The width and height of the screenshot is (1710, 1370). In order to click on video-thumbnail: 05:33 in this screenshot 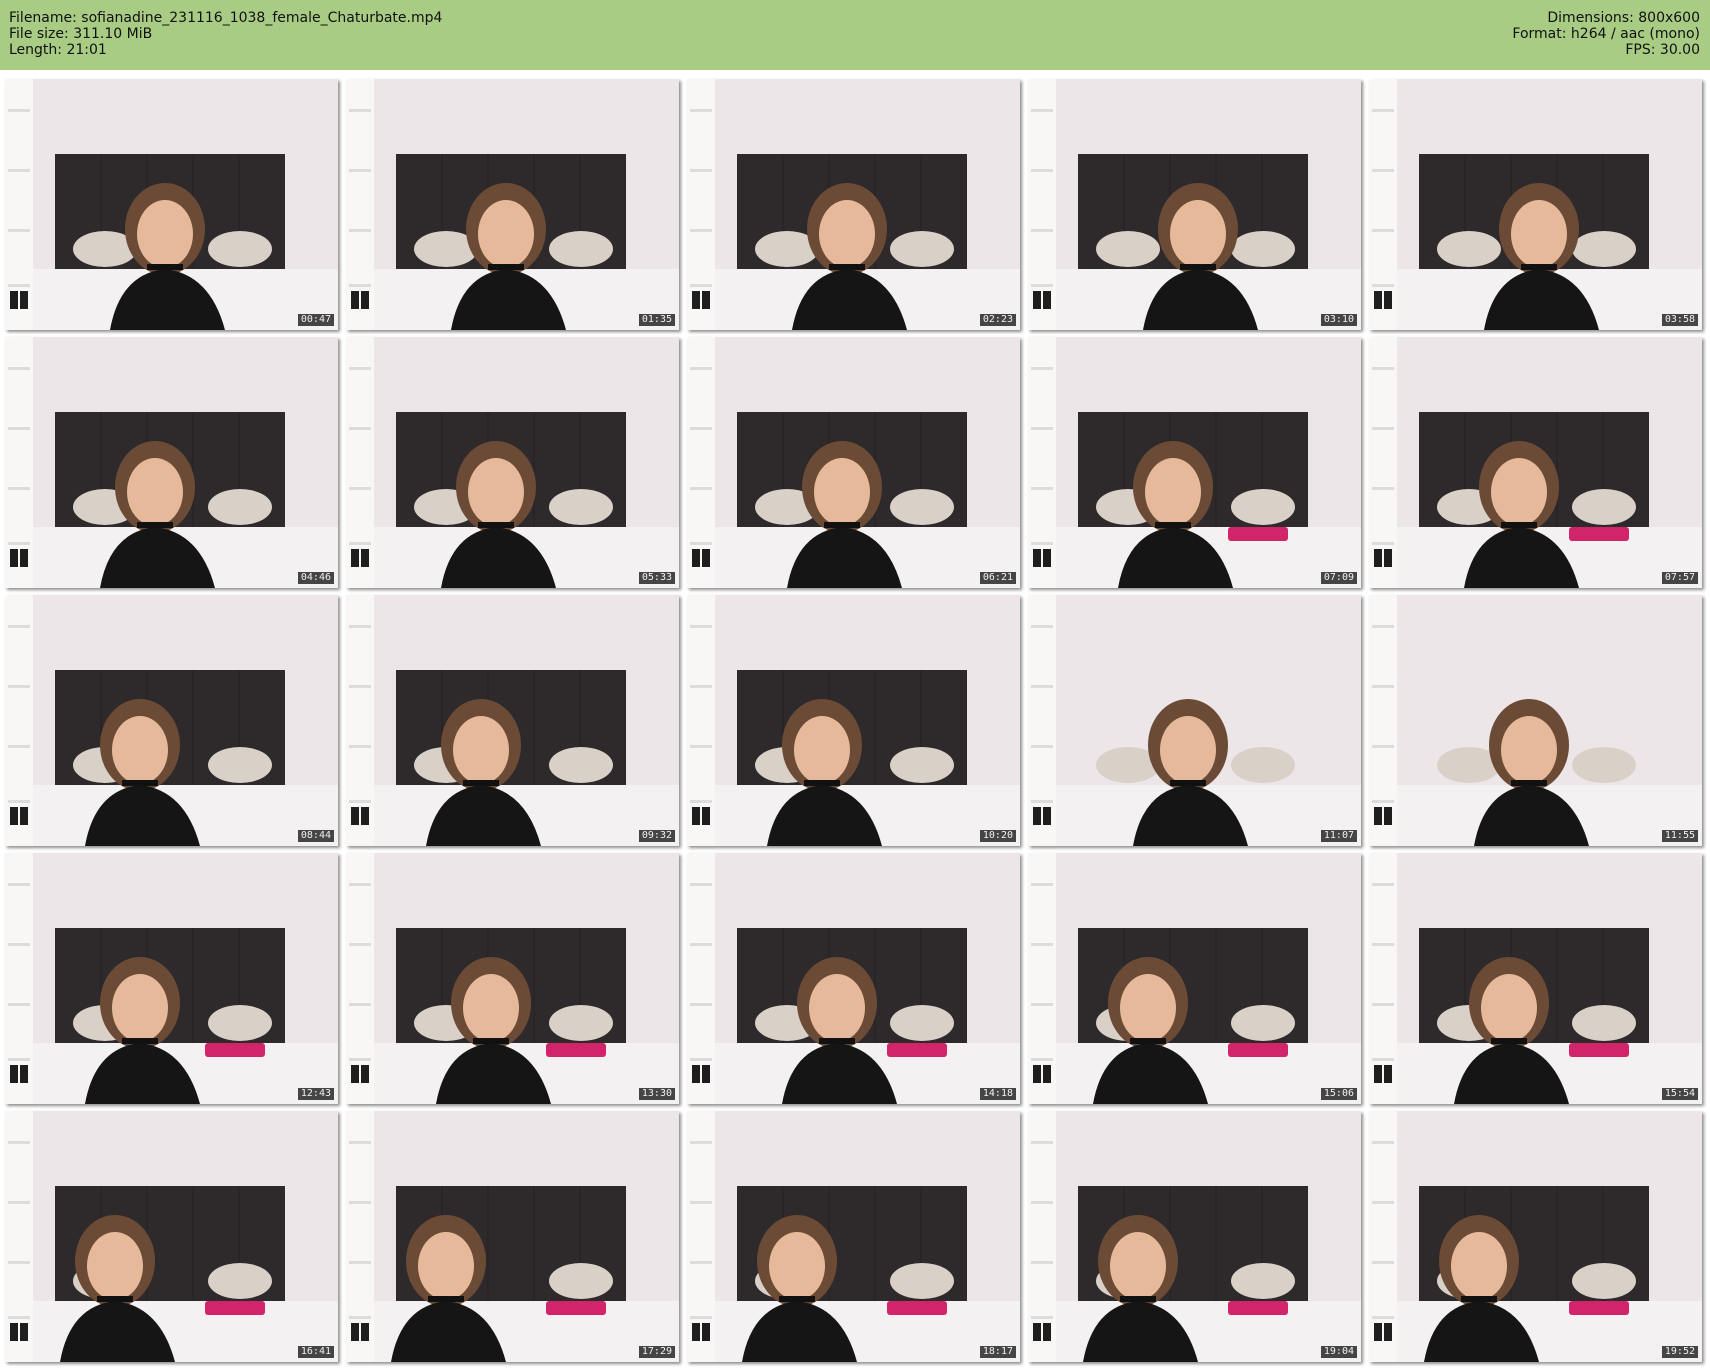, I will do `click(512, 462)`.